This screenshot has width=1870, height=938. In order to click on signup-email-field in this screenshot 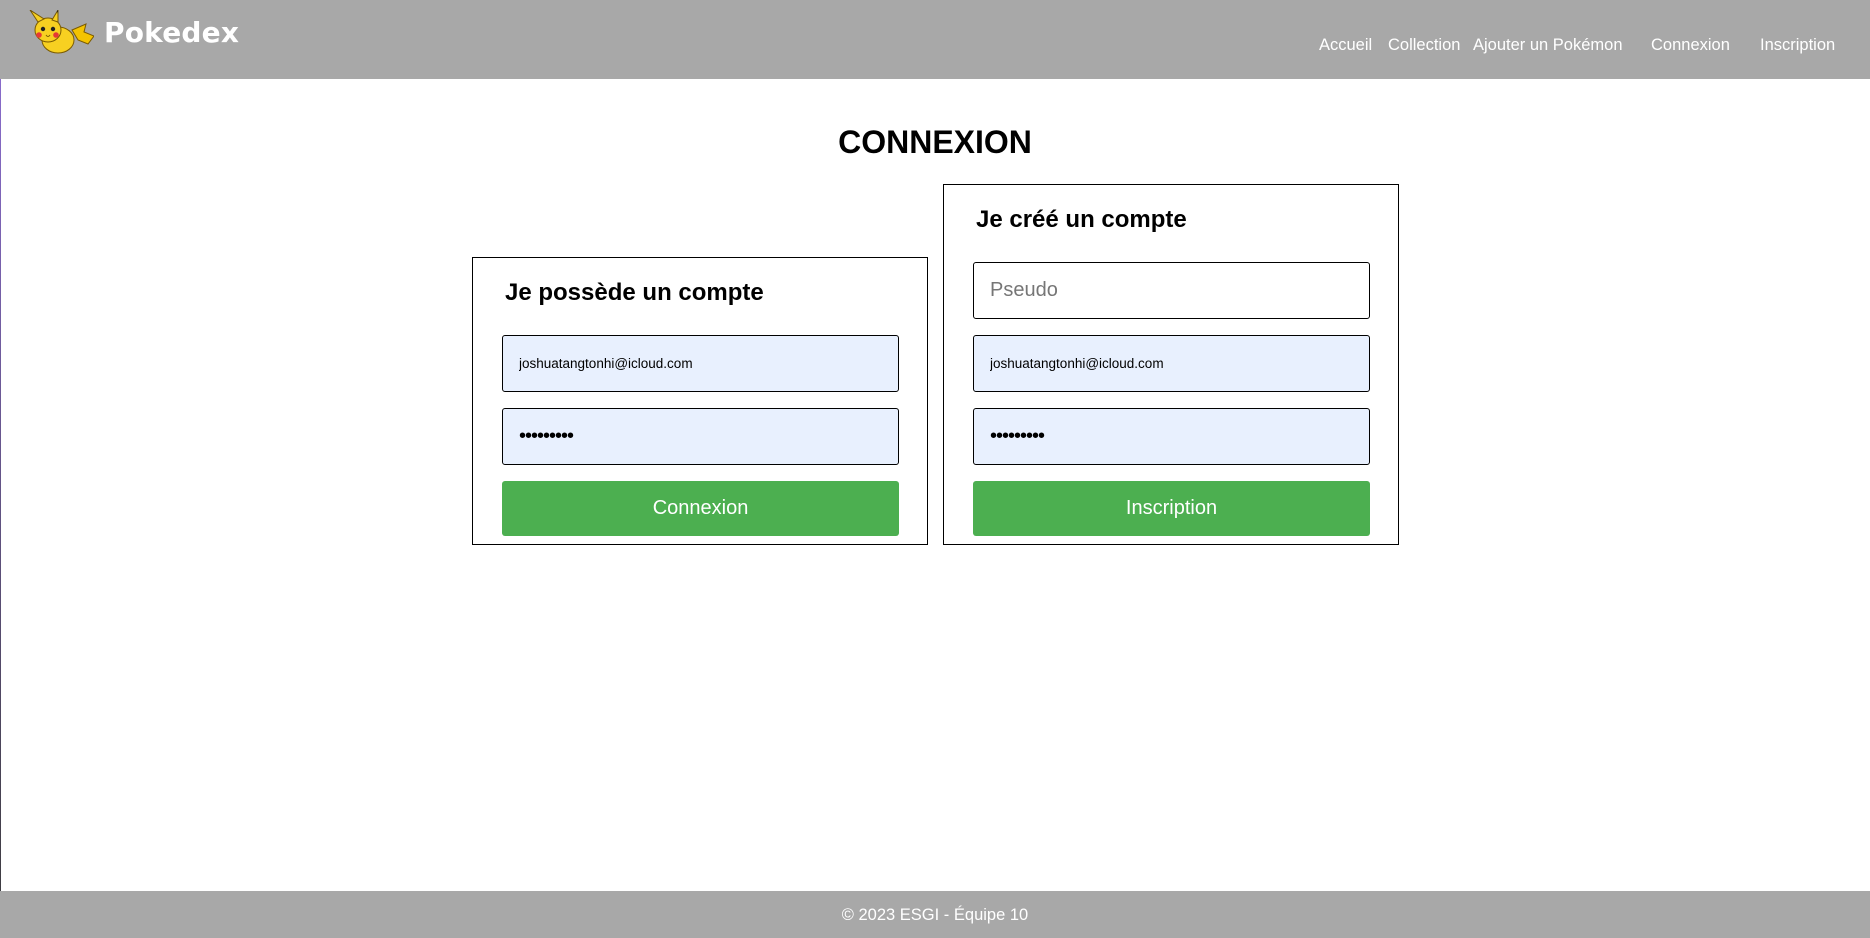, I will do `click(1171, 363)`.